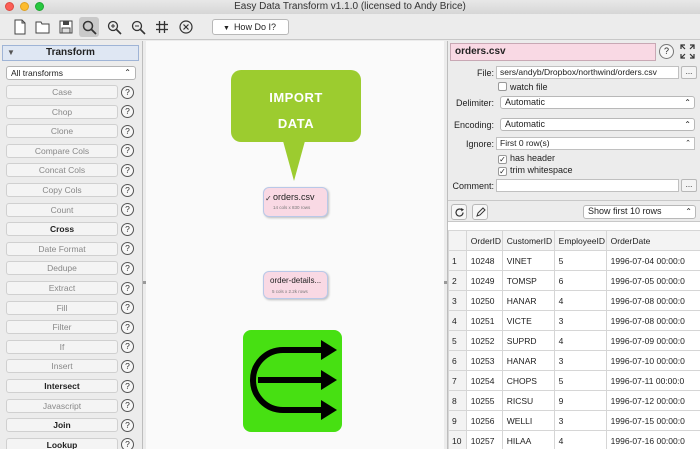 This screenshot has width=700, height=449. Describe the element at coordinates (62, 288) in the screenshot. I see `transform-item-extract: Extract` at that location.